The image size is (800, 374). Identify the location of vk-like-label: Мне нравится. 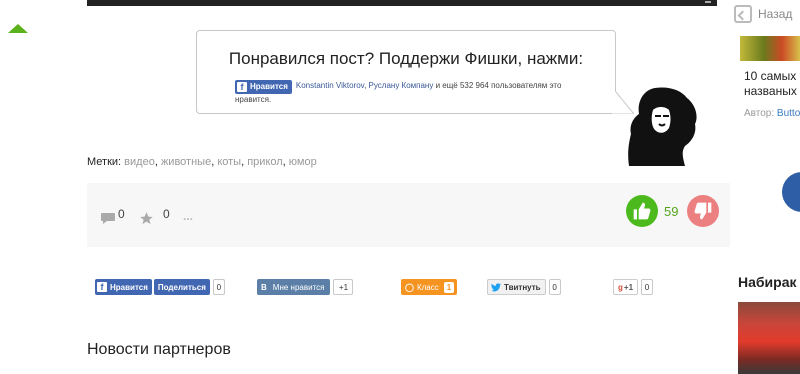
(298, 287).